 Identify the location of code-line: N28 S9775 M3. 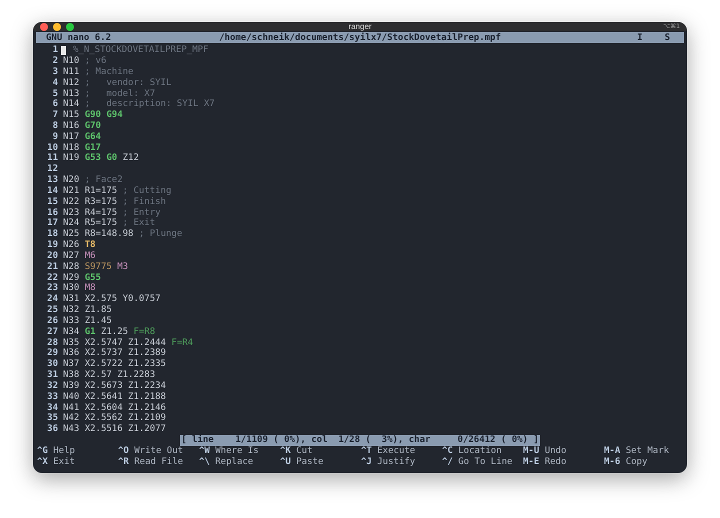
(95, 267).